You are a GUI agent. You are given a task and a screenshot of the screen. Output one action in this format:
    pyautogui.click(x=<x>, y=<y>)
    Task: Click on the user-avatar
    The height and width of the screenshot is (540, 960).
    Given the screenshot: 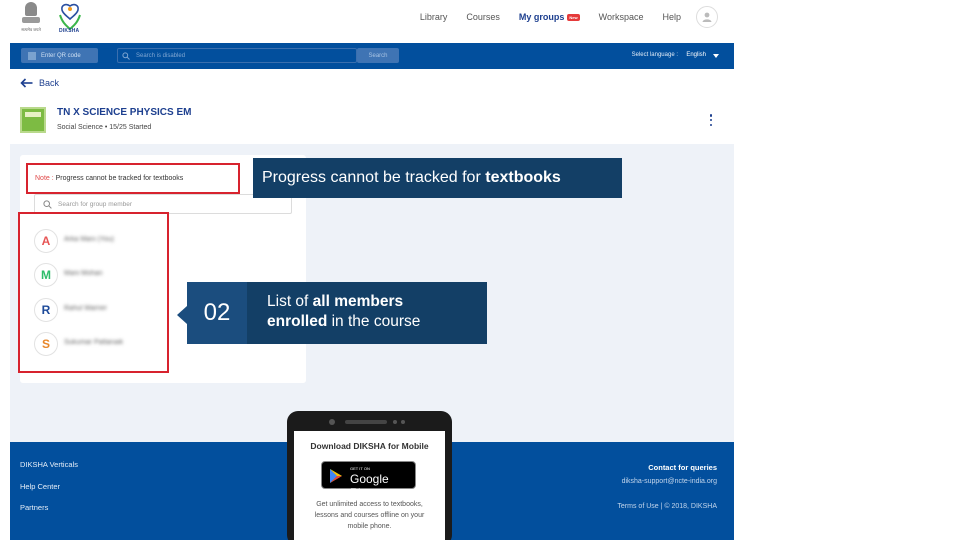 What is the action you would take?
    pyautogui.click(x=707, y=17)
    